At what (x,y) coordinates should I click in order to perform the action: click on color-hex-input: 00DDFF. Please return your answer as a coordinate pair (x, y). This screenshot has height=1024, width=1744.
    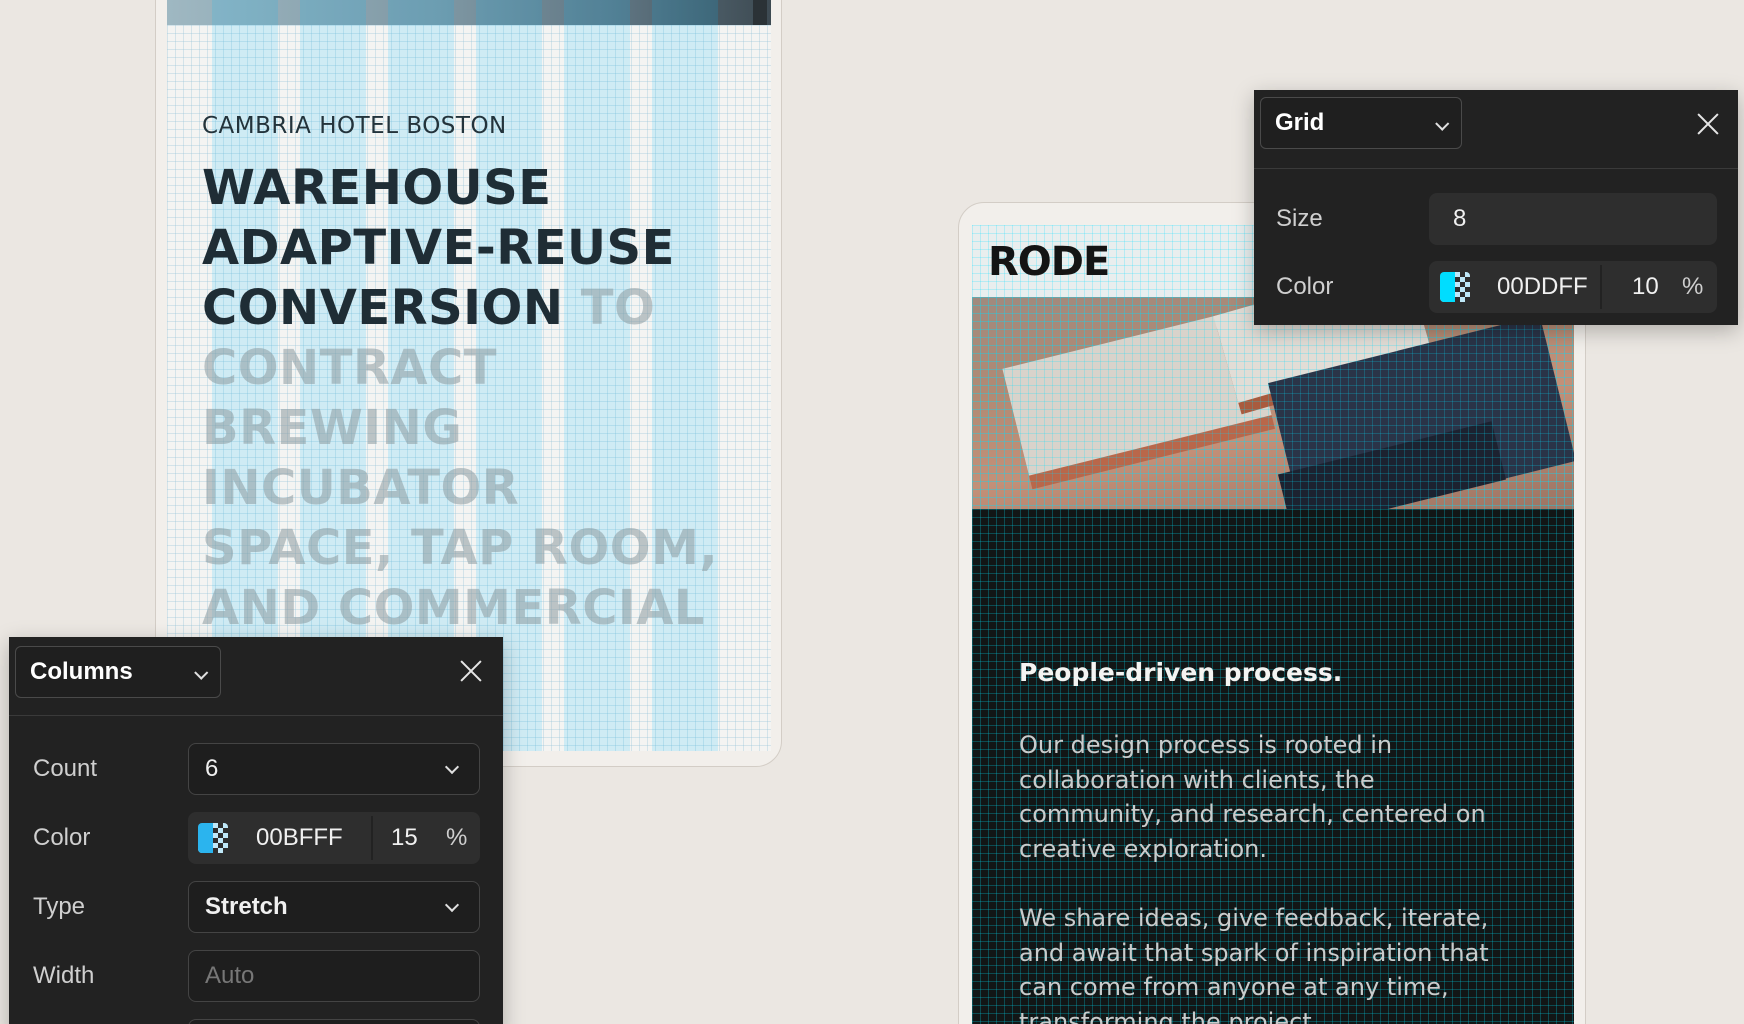
    Looking at the image, I should click on (1542, 287).